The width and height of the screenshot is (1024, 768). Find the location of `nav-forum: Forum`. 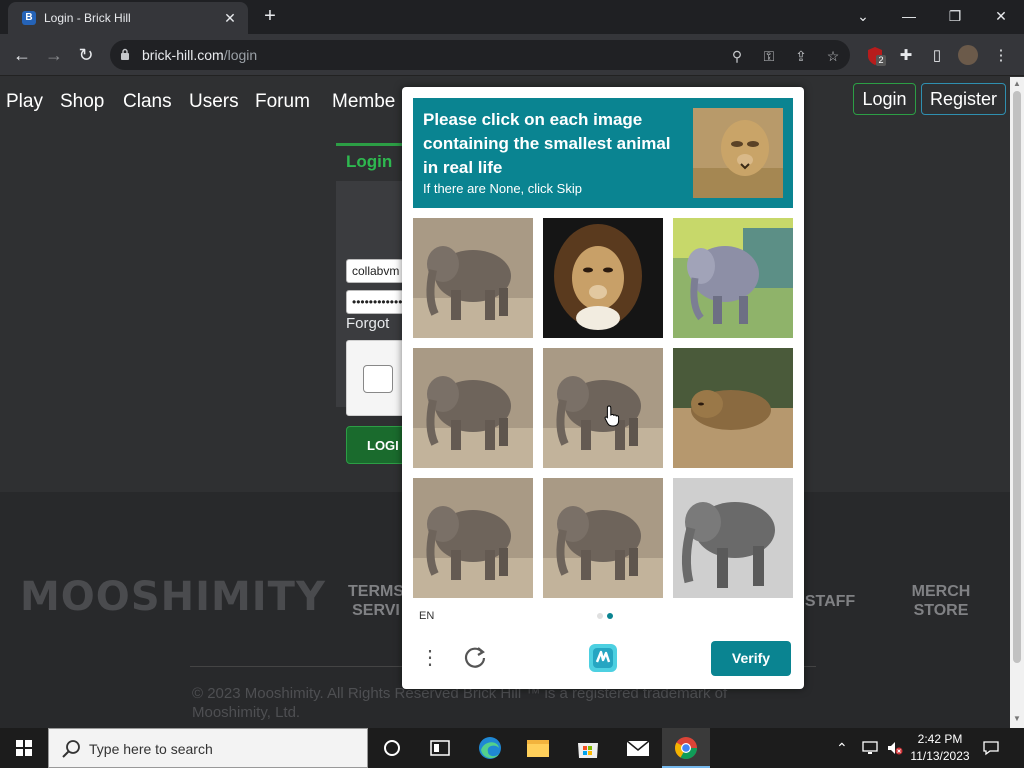

nav-forum: Forum is located at coordinates (282, 102).